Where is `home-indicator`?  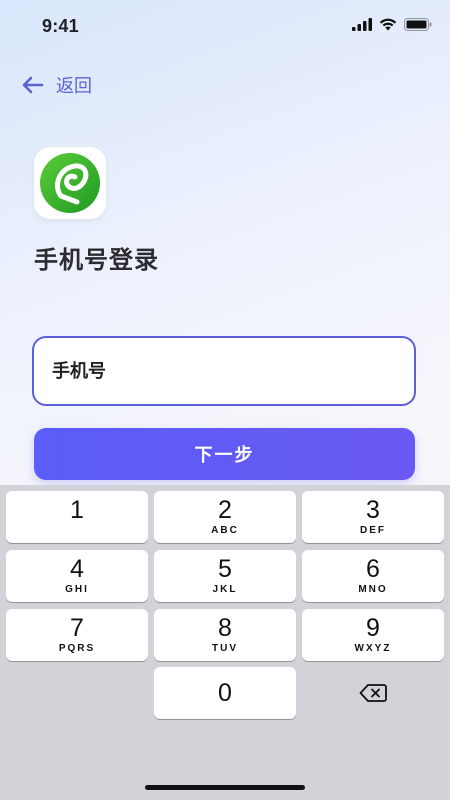
home-indicator is located at coordinates (225, 787).